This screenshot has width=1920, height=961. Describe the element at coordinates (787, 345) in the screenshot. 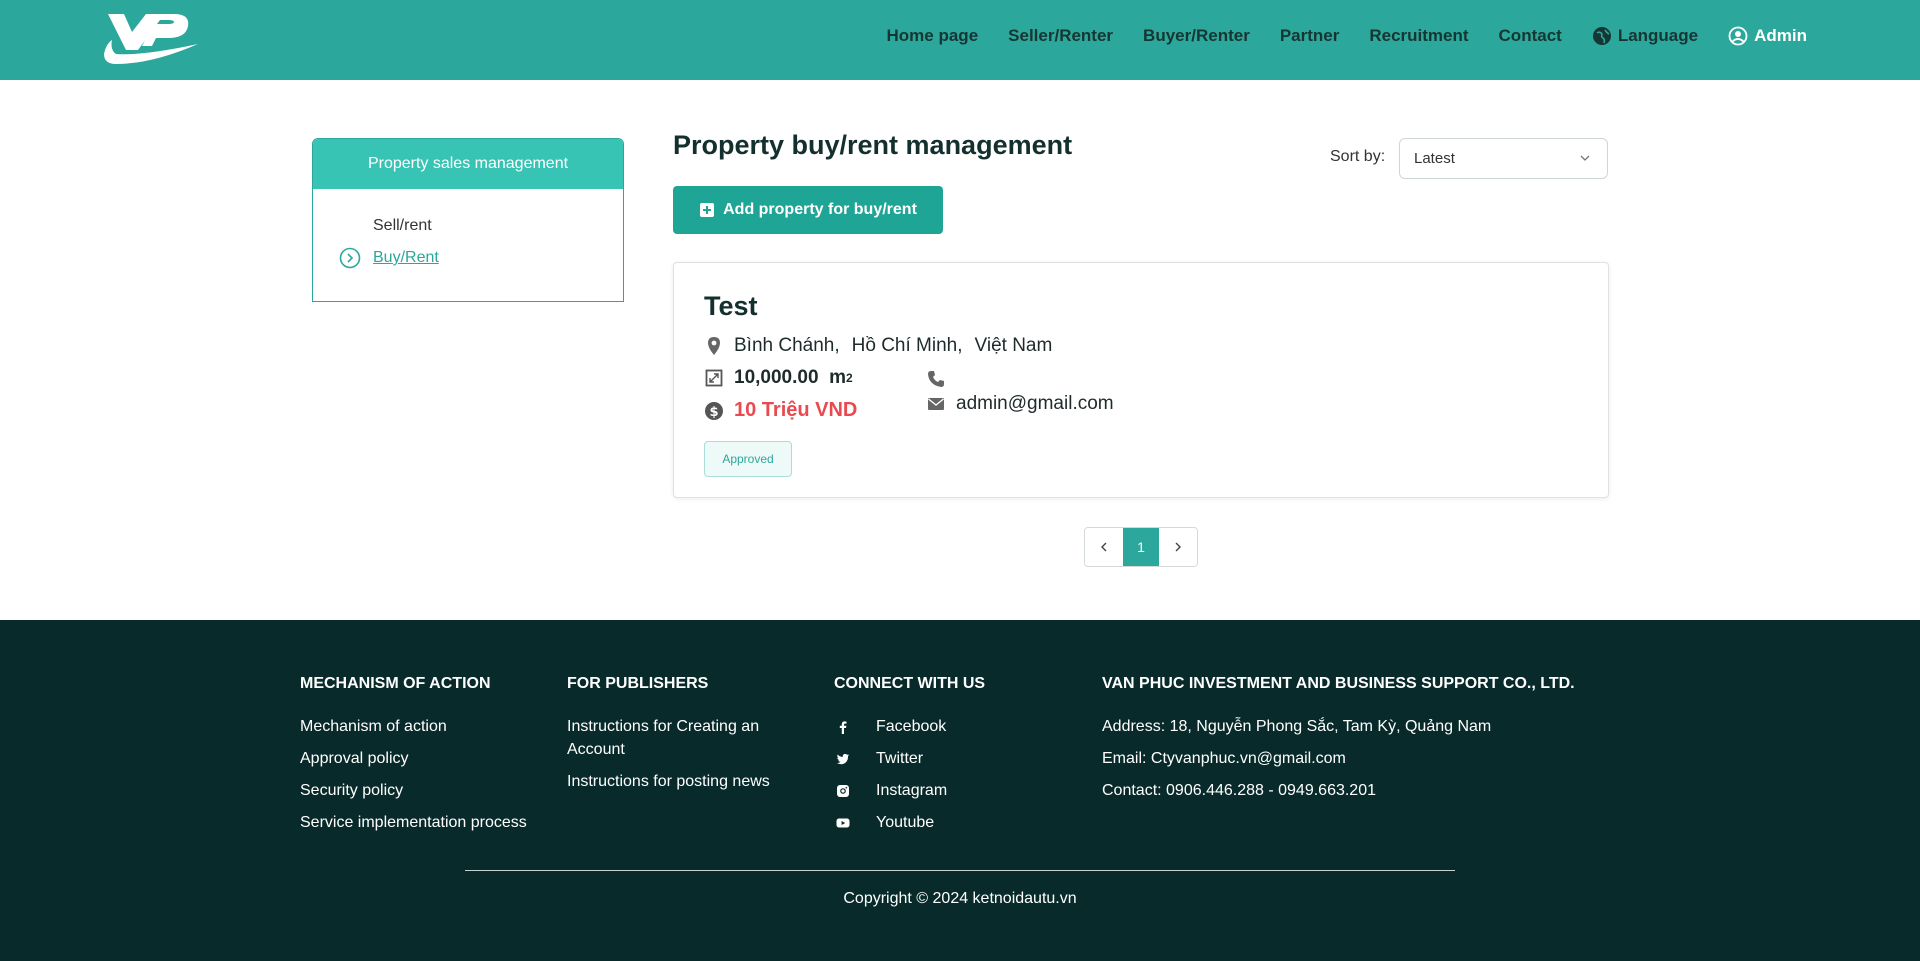

I see `location-district: Bình Chánh,` at that location.